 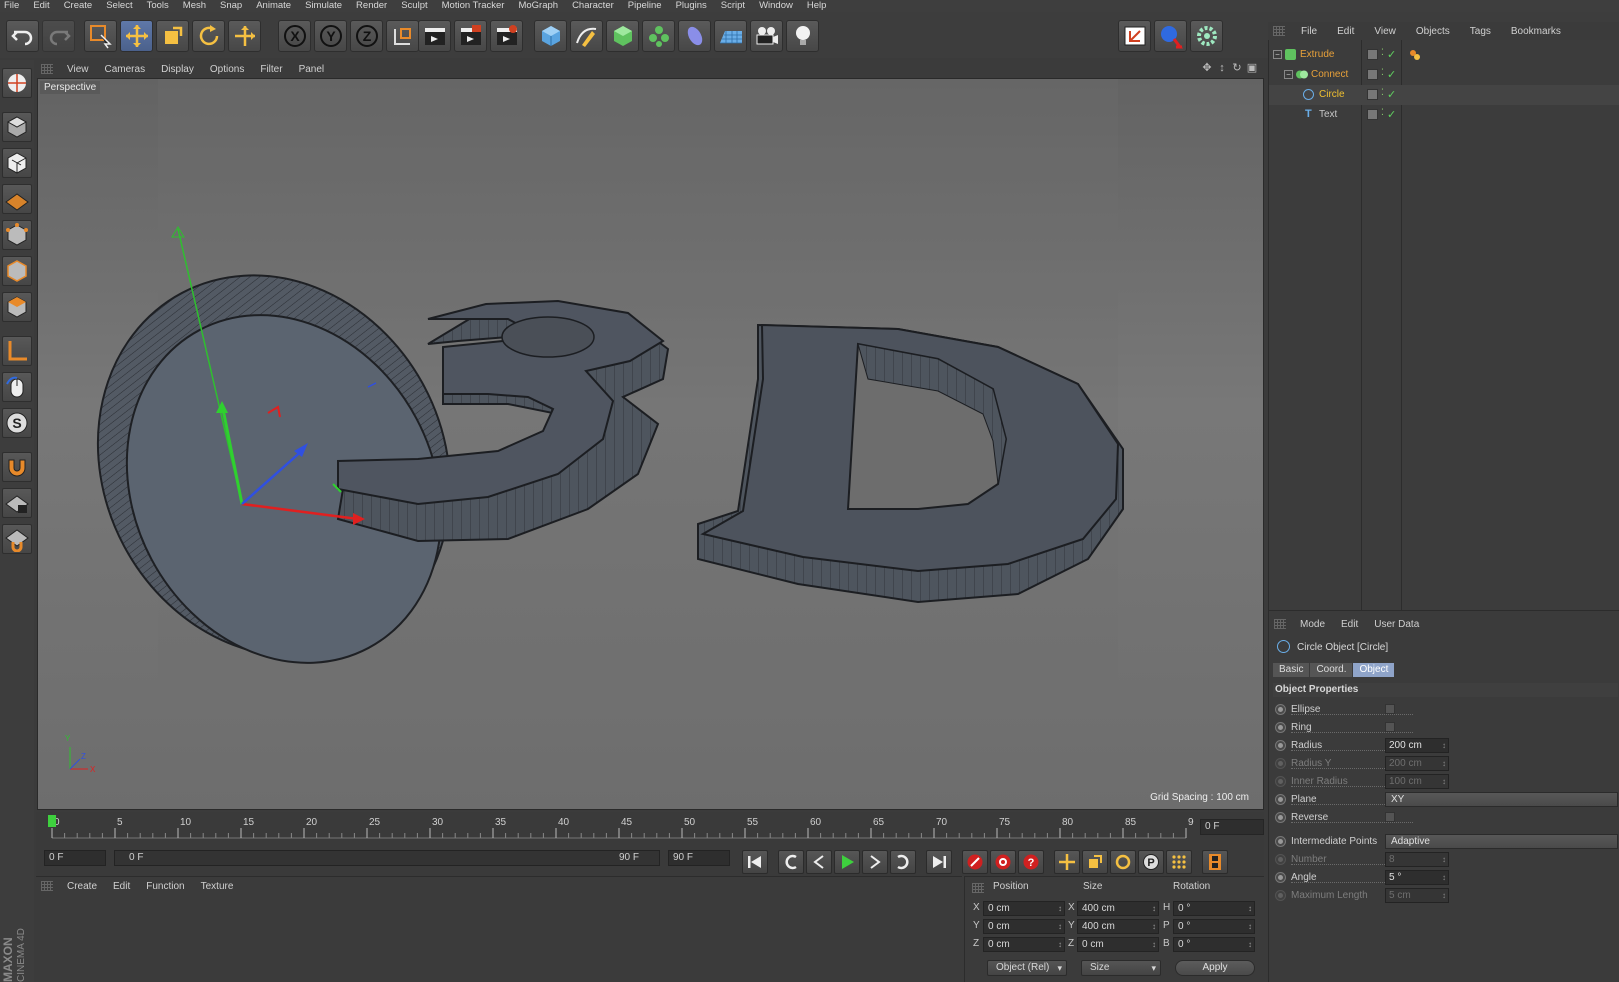 I want to click on size-mode-dropdown: Size, so click(x=1121, y=968).